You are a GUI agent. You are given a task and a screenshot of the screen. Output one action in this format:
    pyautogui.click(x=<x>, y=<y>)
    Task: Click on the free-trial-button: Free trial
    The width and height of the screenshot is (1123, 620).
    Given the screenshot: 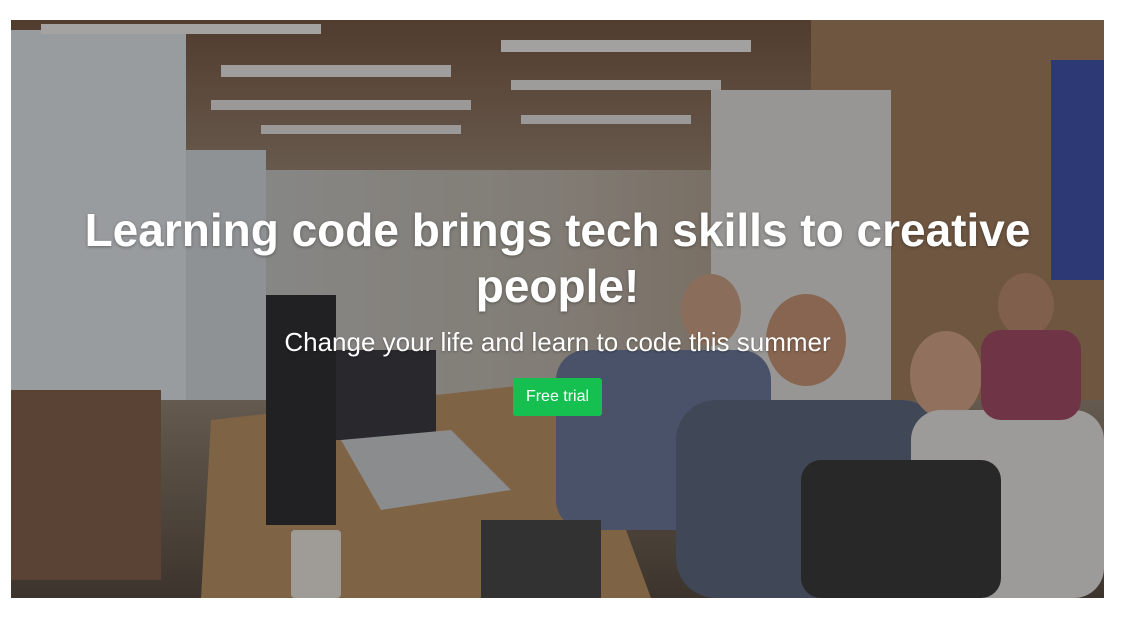 What is the action you would take?
    pyautogui.click(x=557, y=397)
    